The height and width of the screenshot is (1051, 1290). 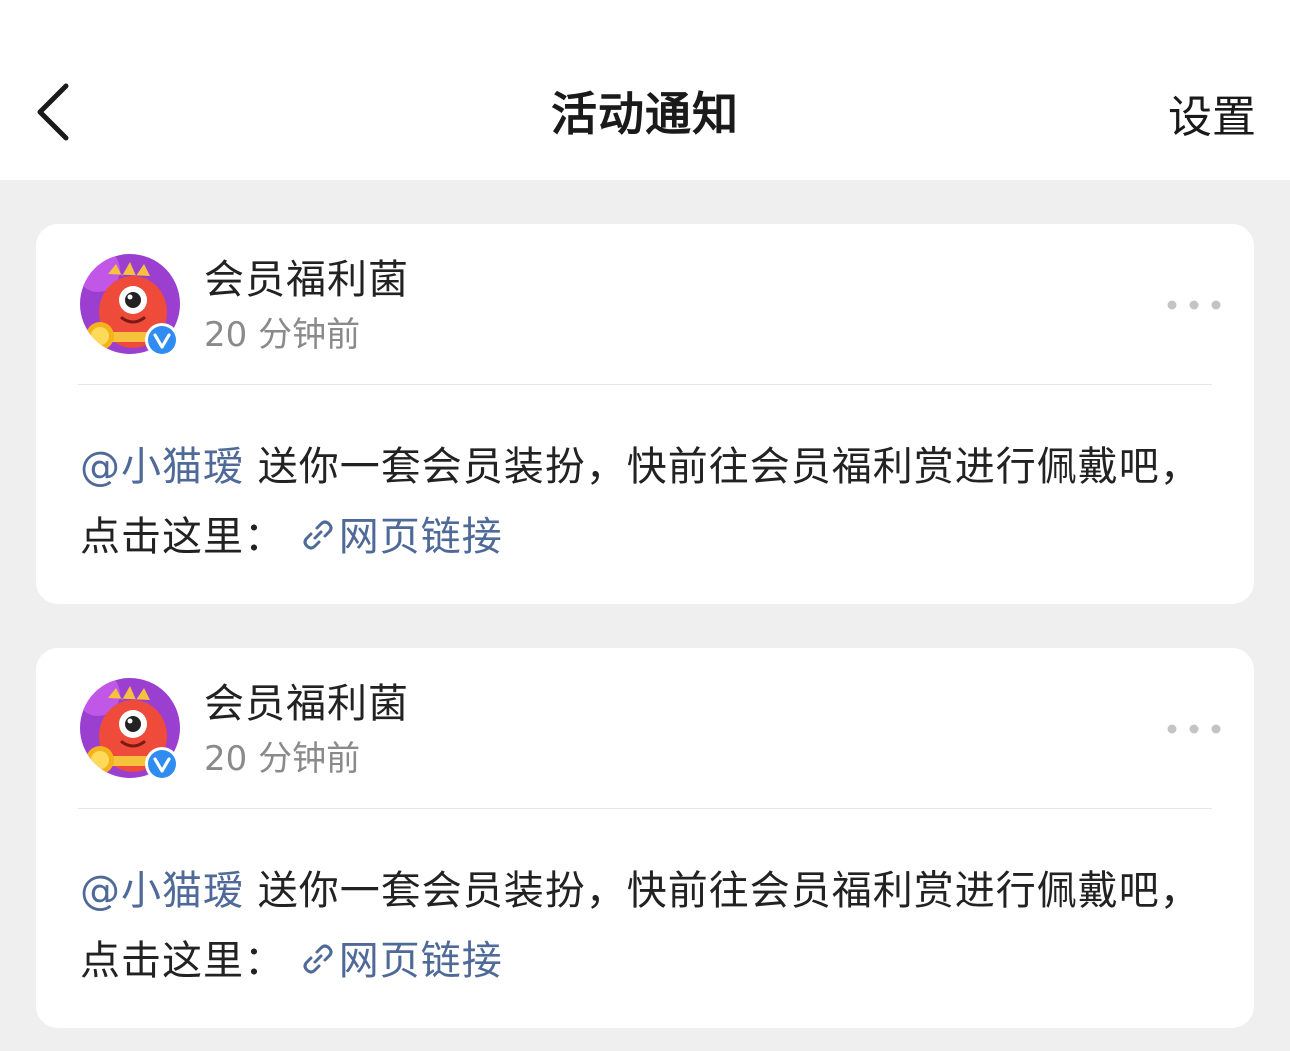 I want to click on page-title: 活动通知, so click(x=645, y=114).